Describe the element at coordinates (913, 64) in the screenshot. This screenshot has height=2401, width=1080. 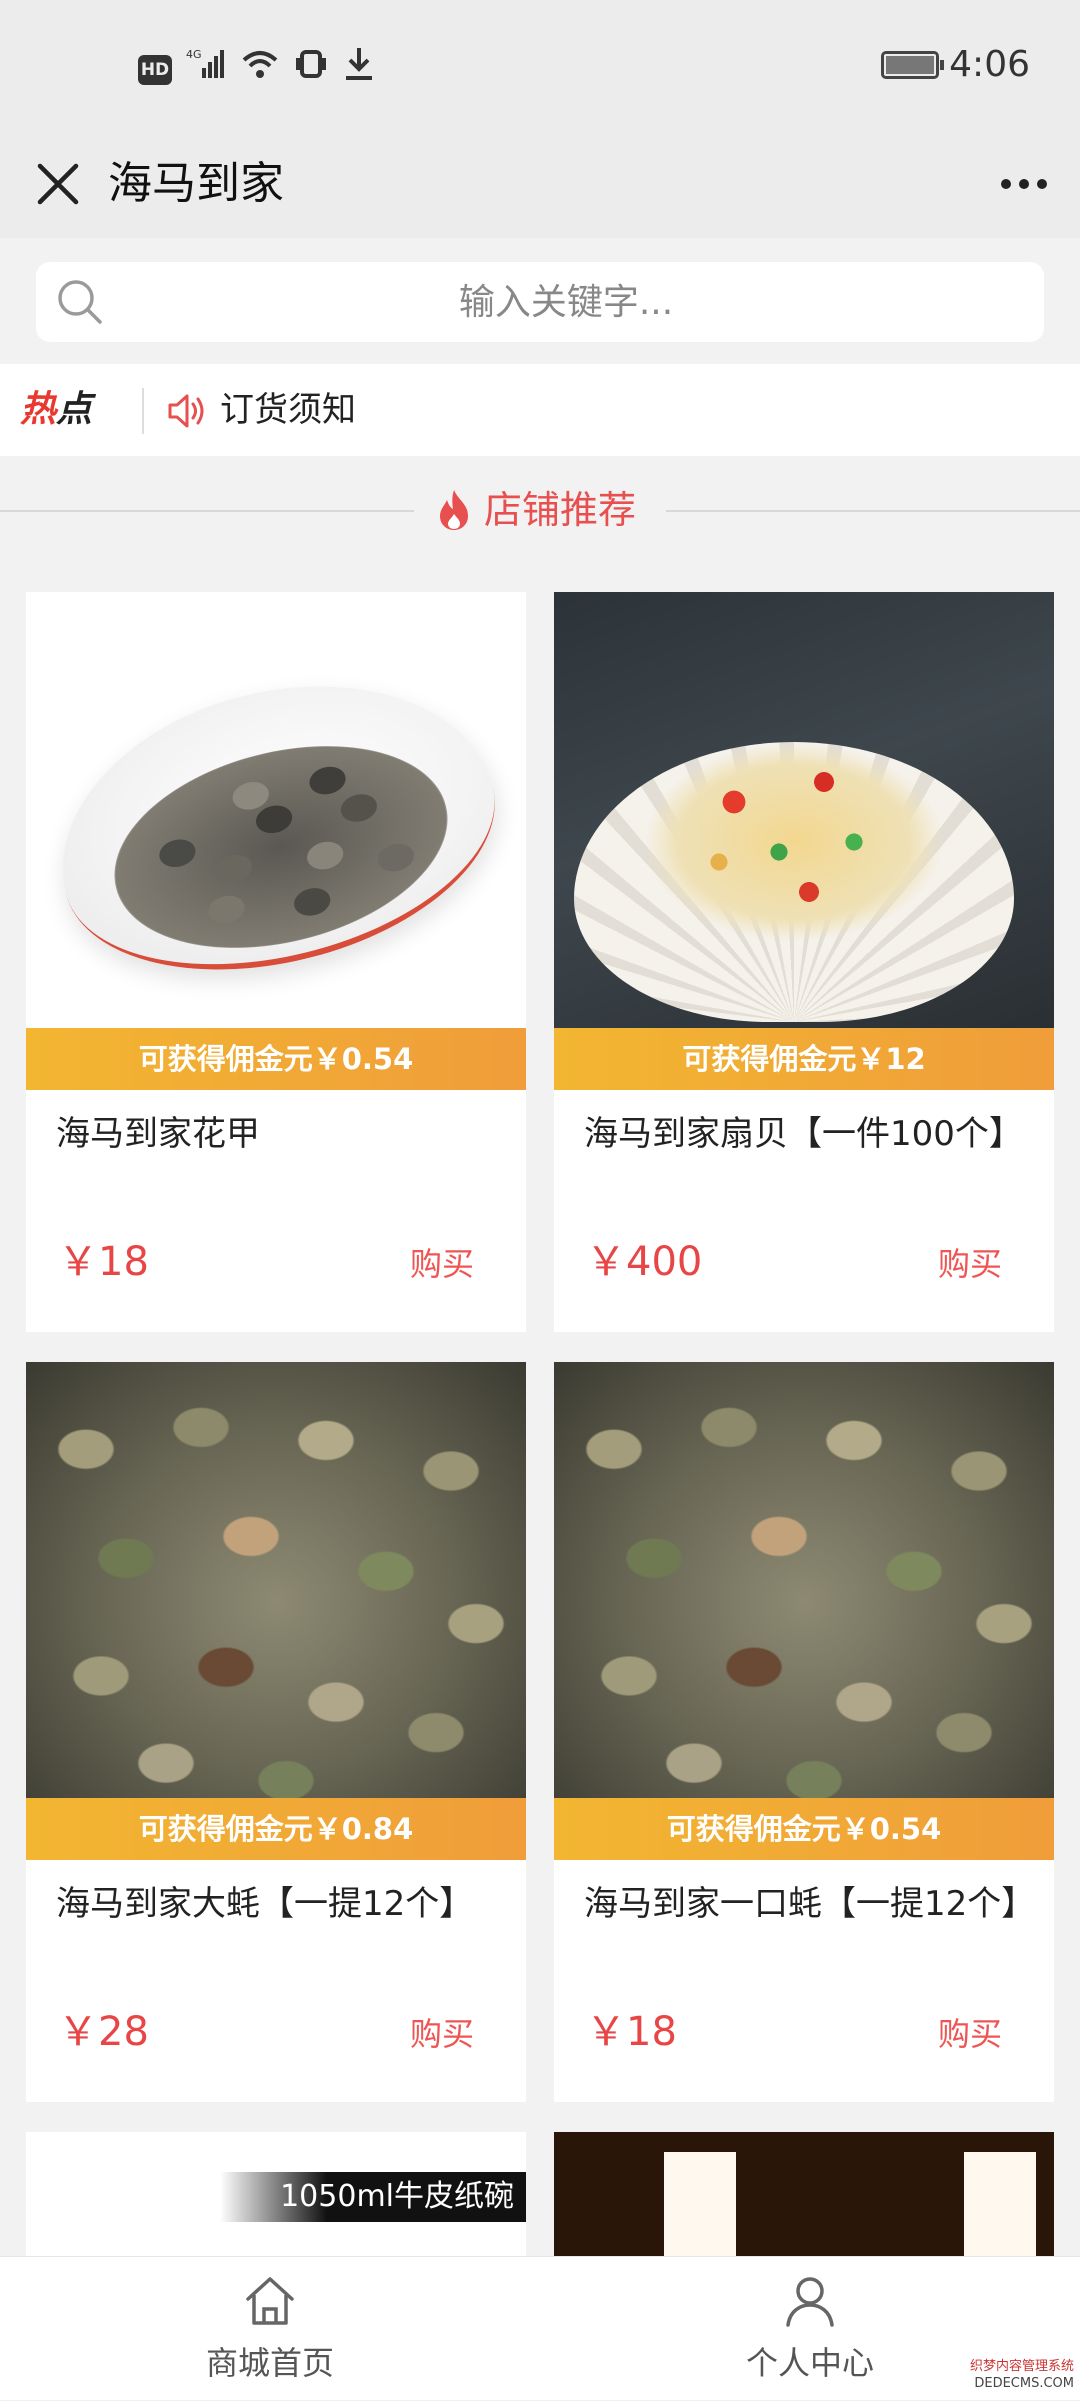
I see `battery-icon` at that location.